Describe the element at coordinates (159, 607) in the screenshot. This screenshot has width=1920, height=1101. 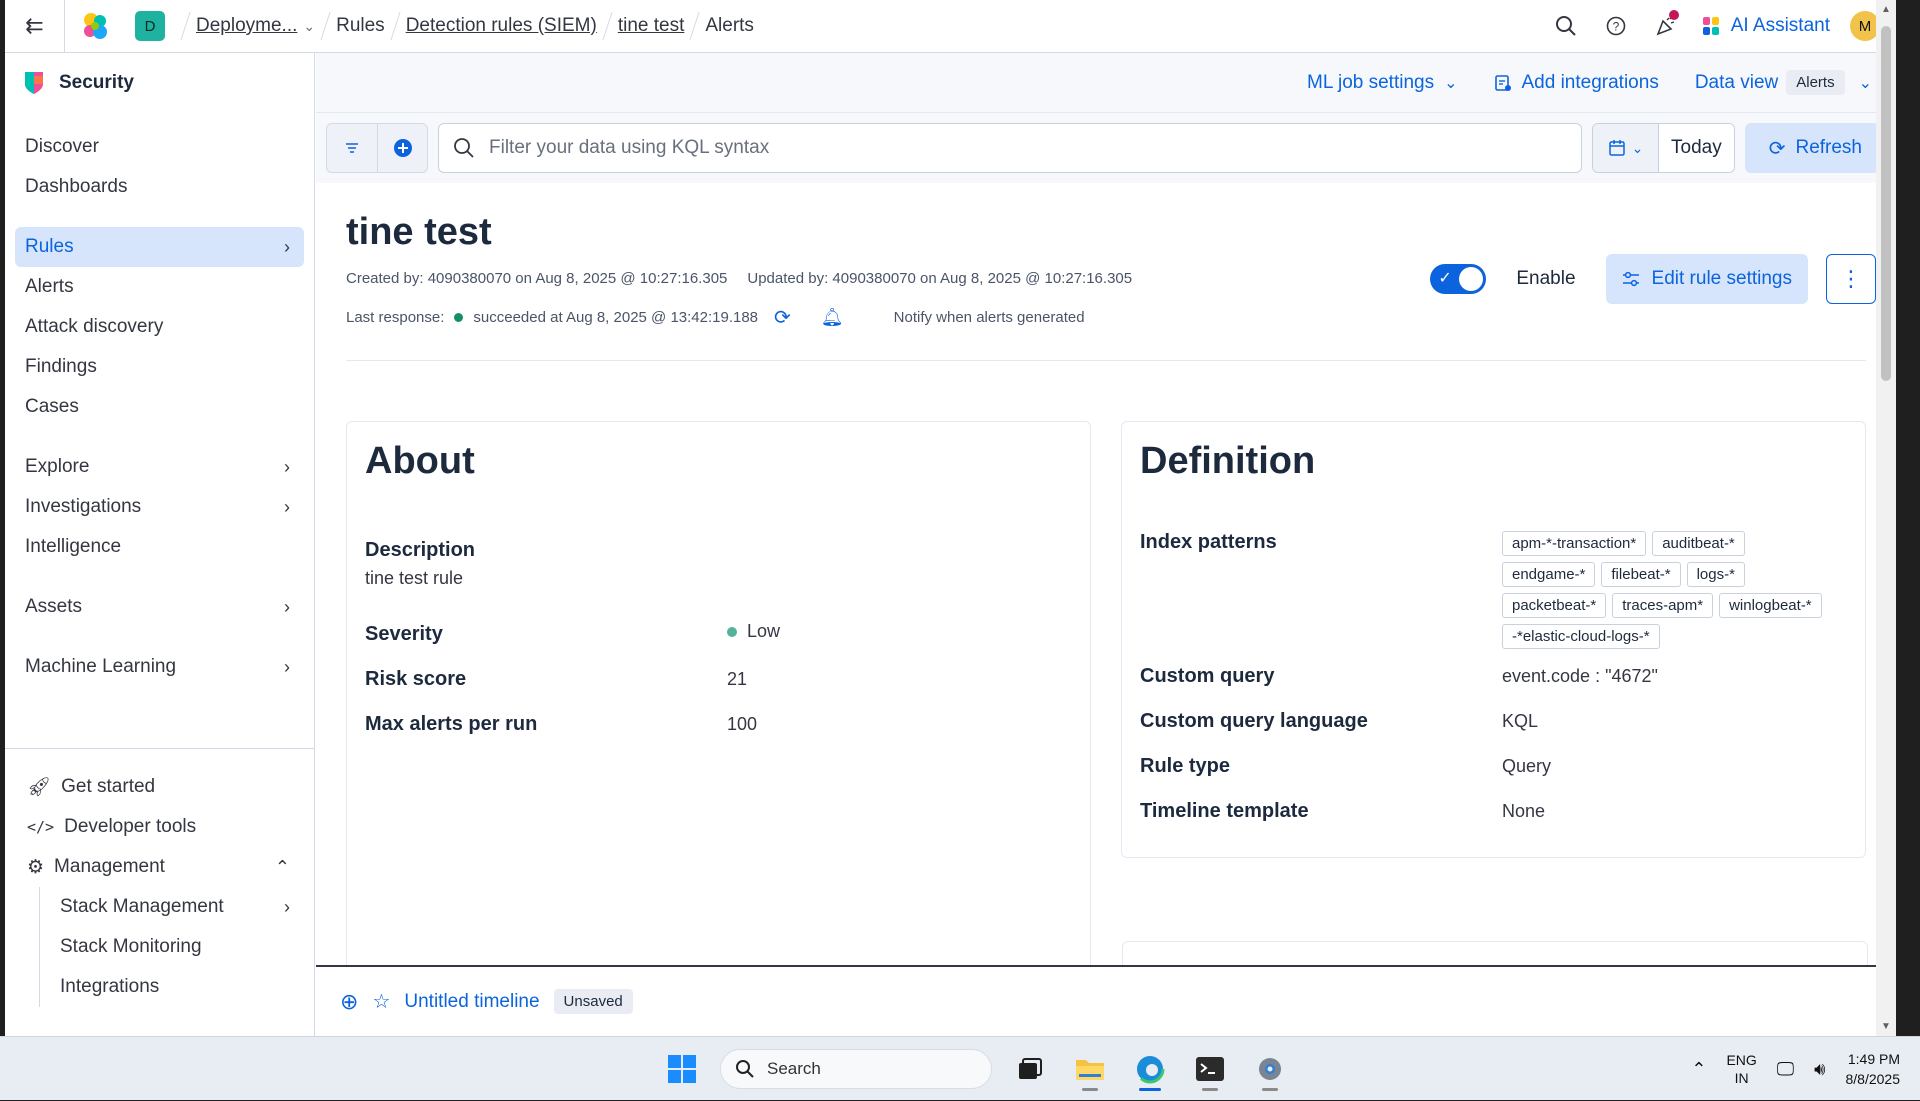
I see `sidebar-item-assets: Assets ›` at that location.